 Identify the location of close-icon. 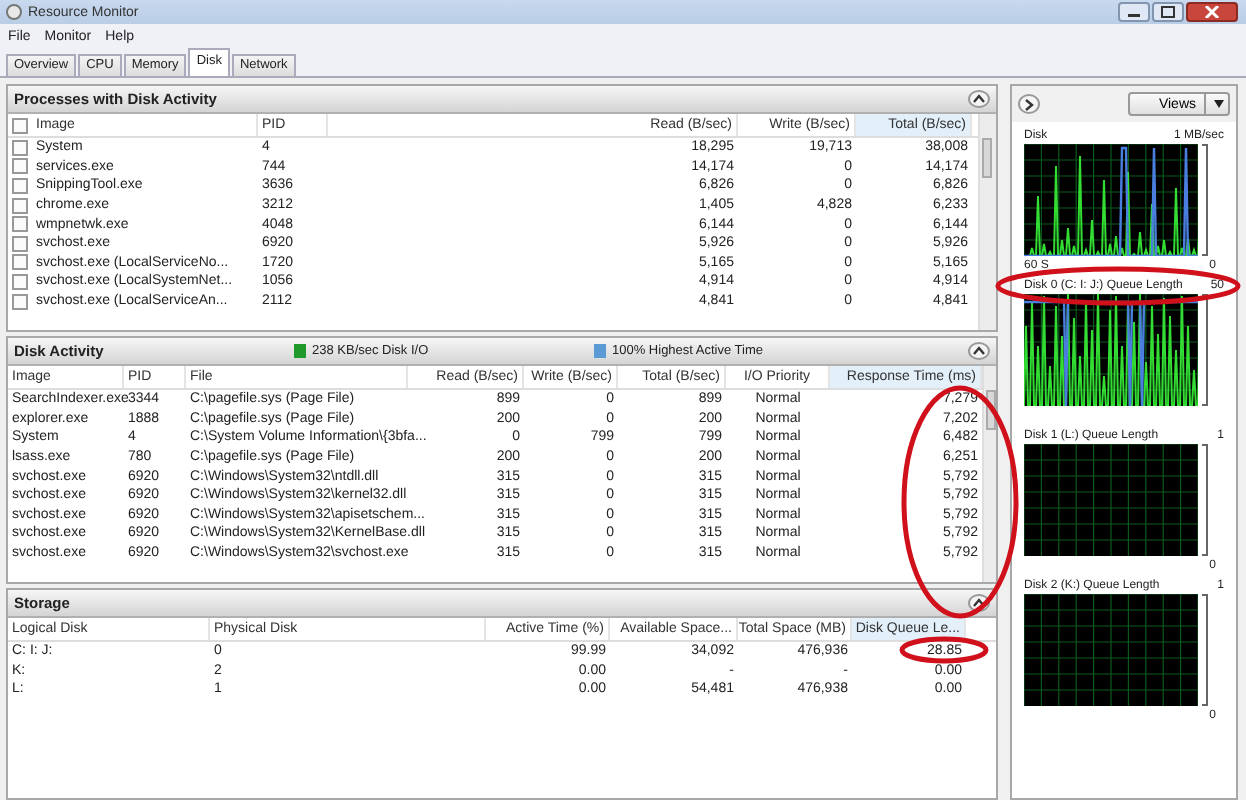
(1212, 12).